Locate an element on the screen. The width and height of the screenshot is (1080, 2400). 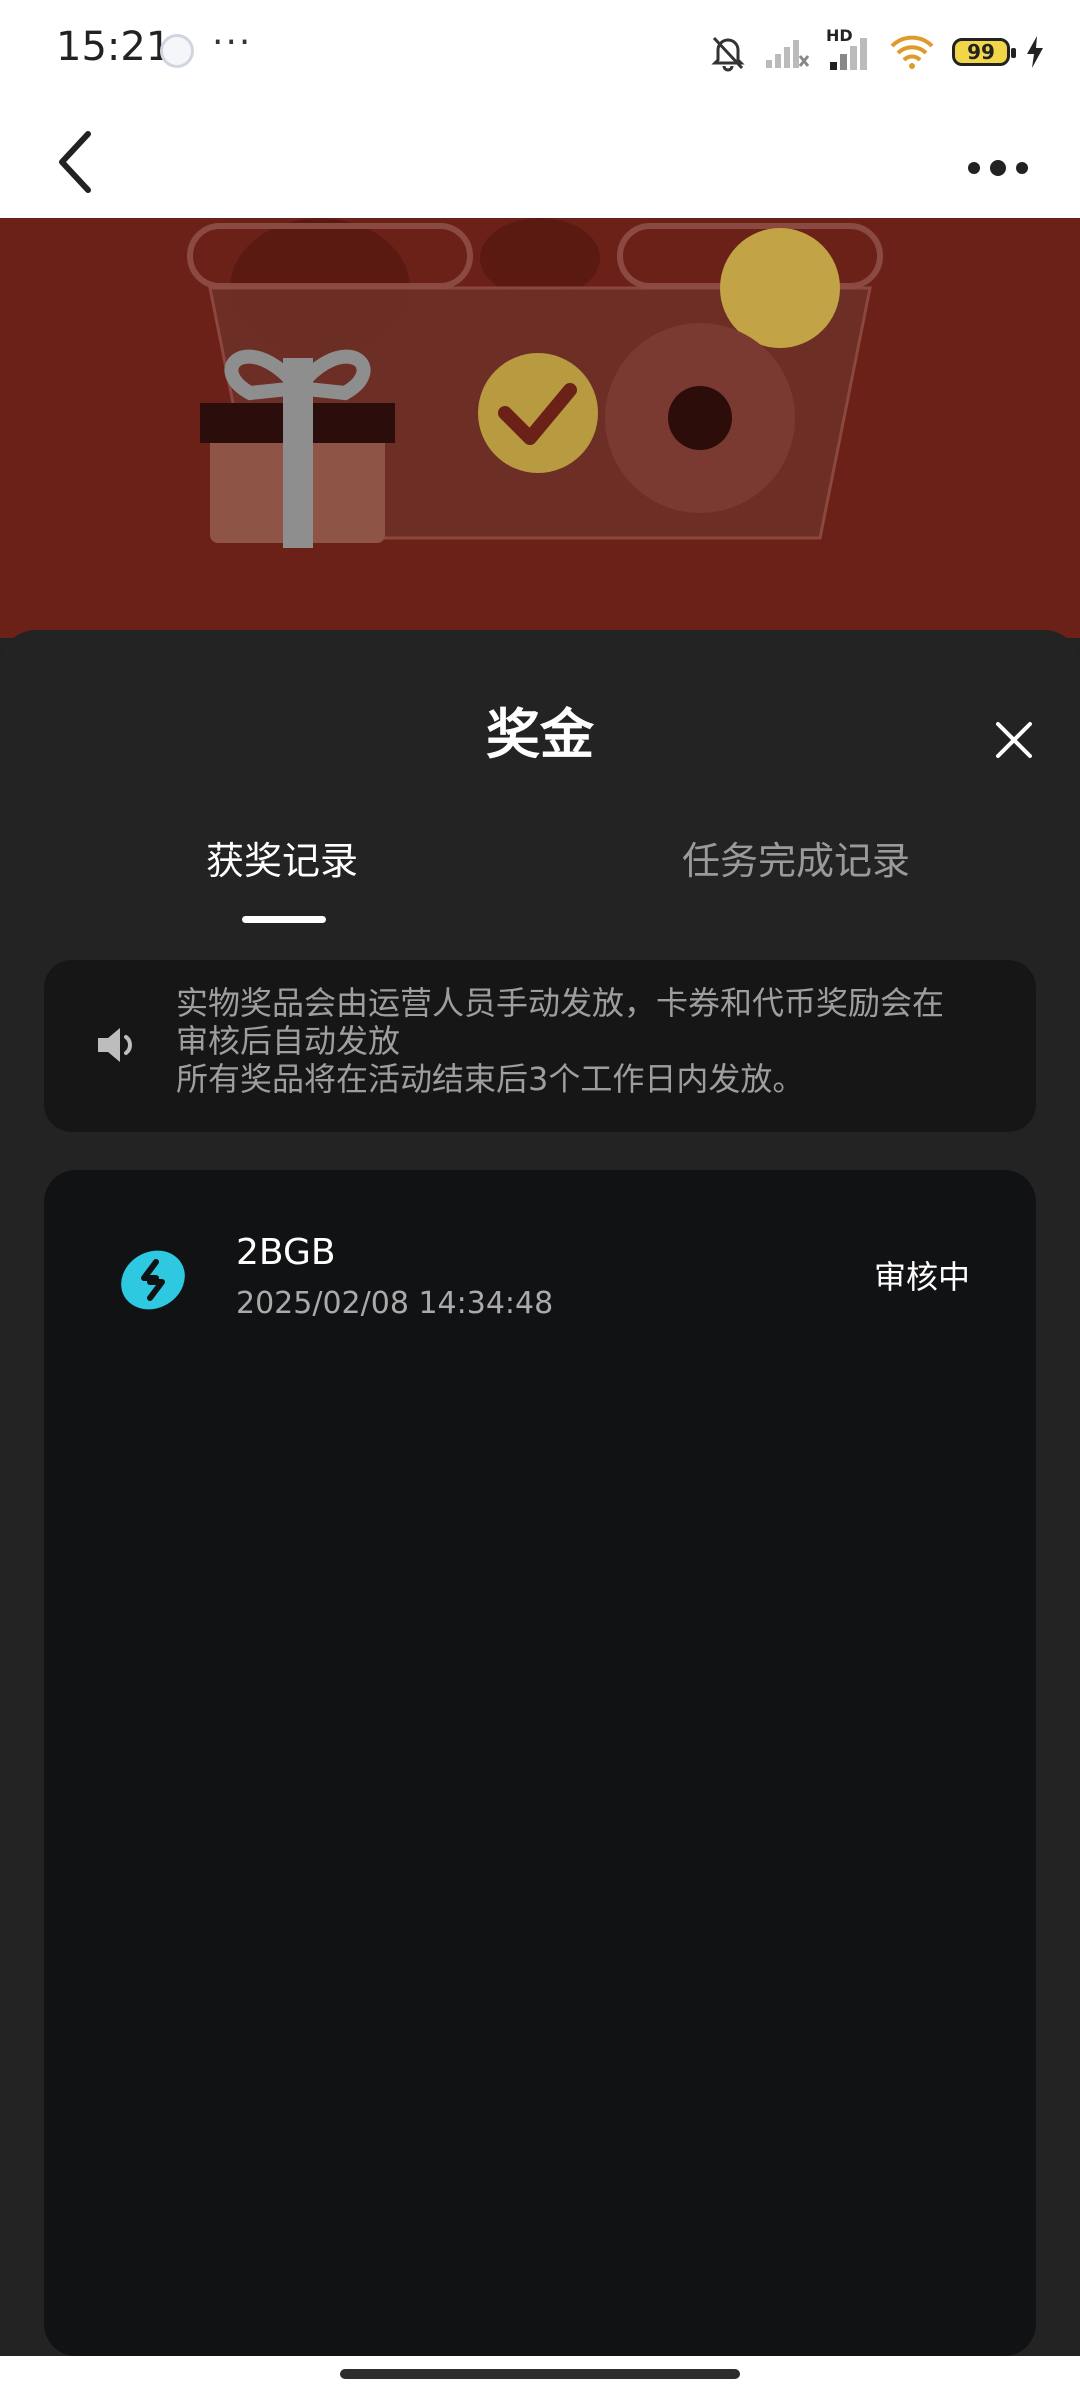
more-options-button is located at coordinates (1000, 159).